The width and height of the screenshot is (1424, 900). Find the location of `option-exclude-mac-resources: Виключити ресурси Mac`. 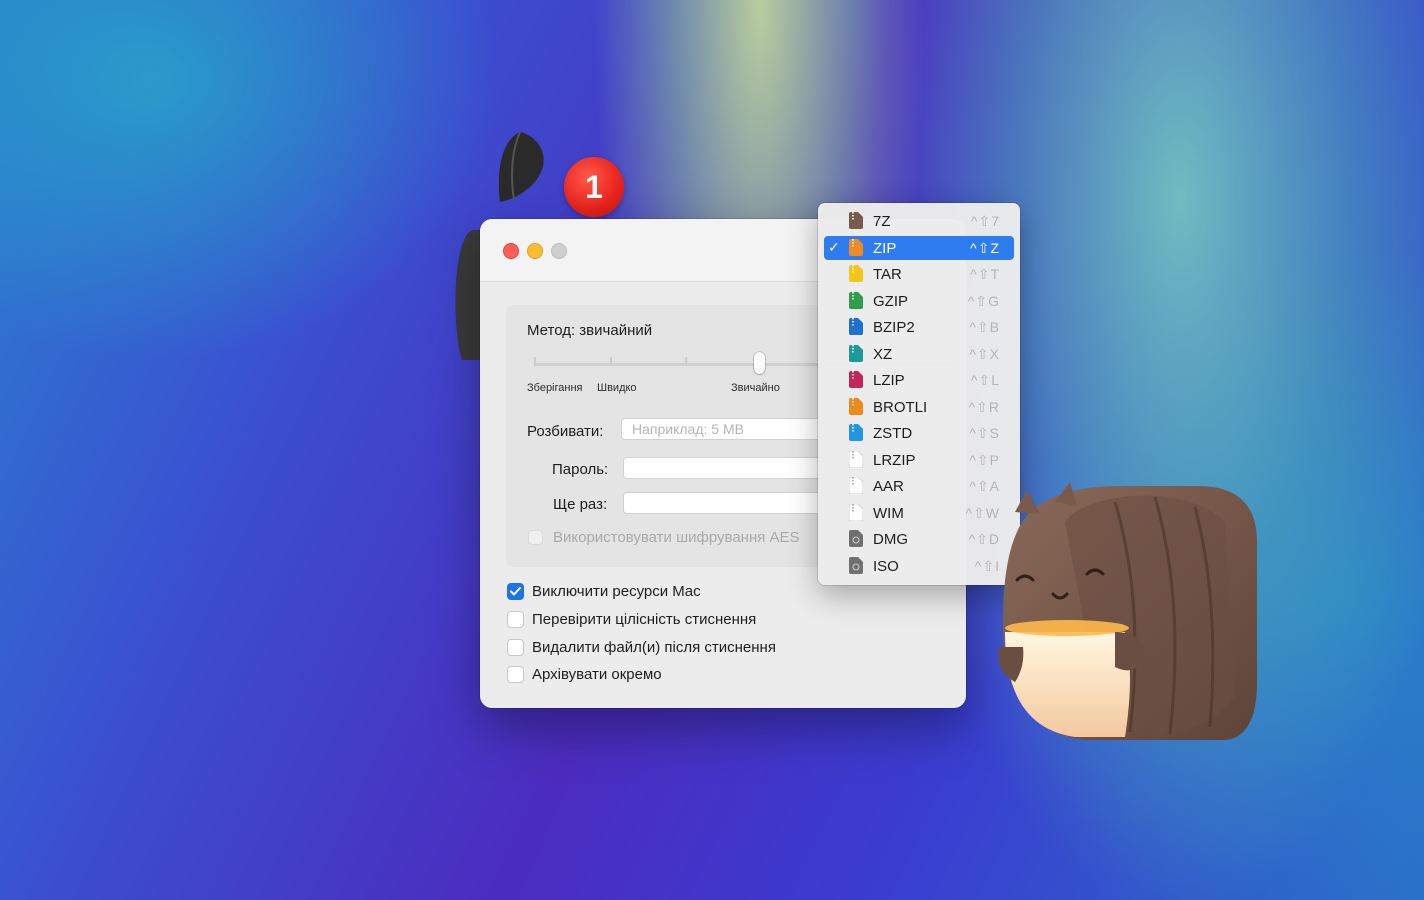

option-exclude-mac-resources: Виключити ресурси Mac is located at coordinates (604, 591).